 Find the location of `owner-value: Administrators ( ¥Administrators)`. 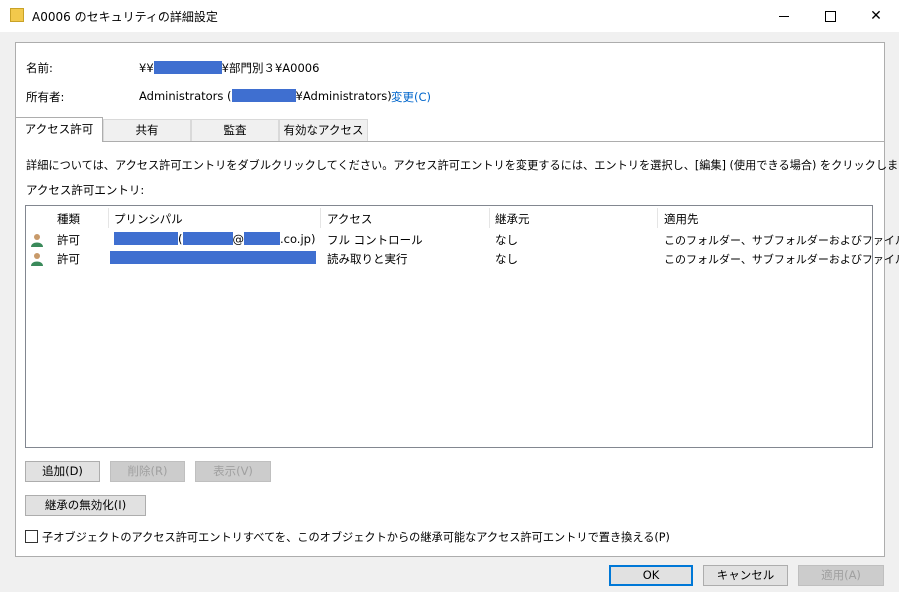

owner-value: Administrators ( ¥Administrators) is located at coordinates (265, 96).